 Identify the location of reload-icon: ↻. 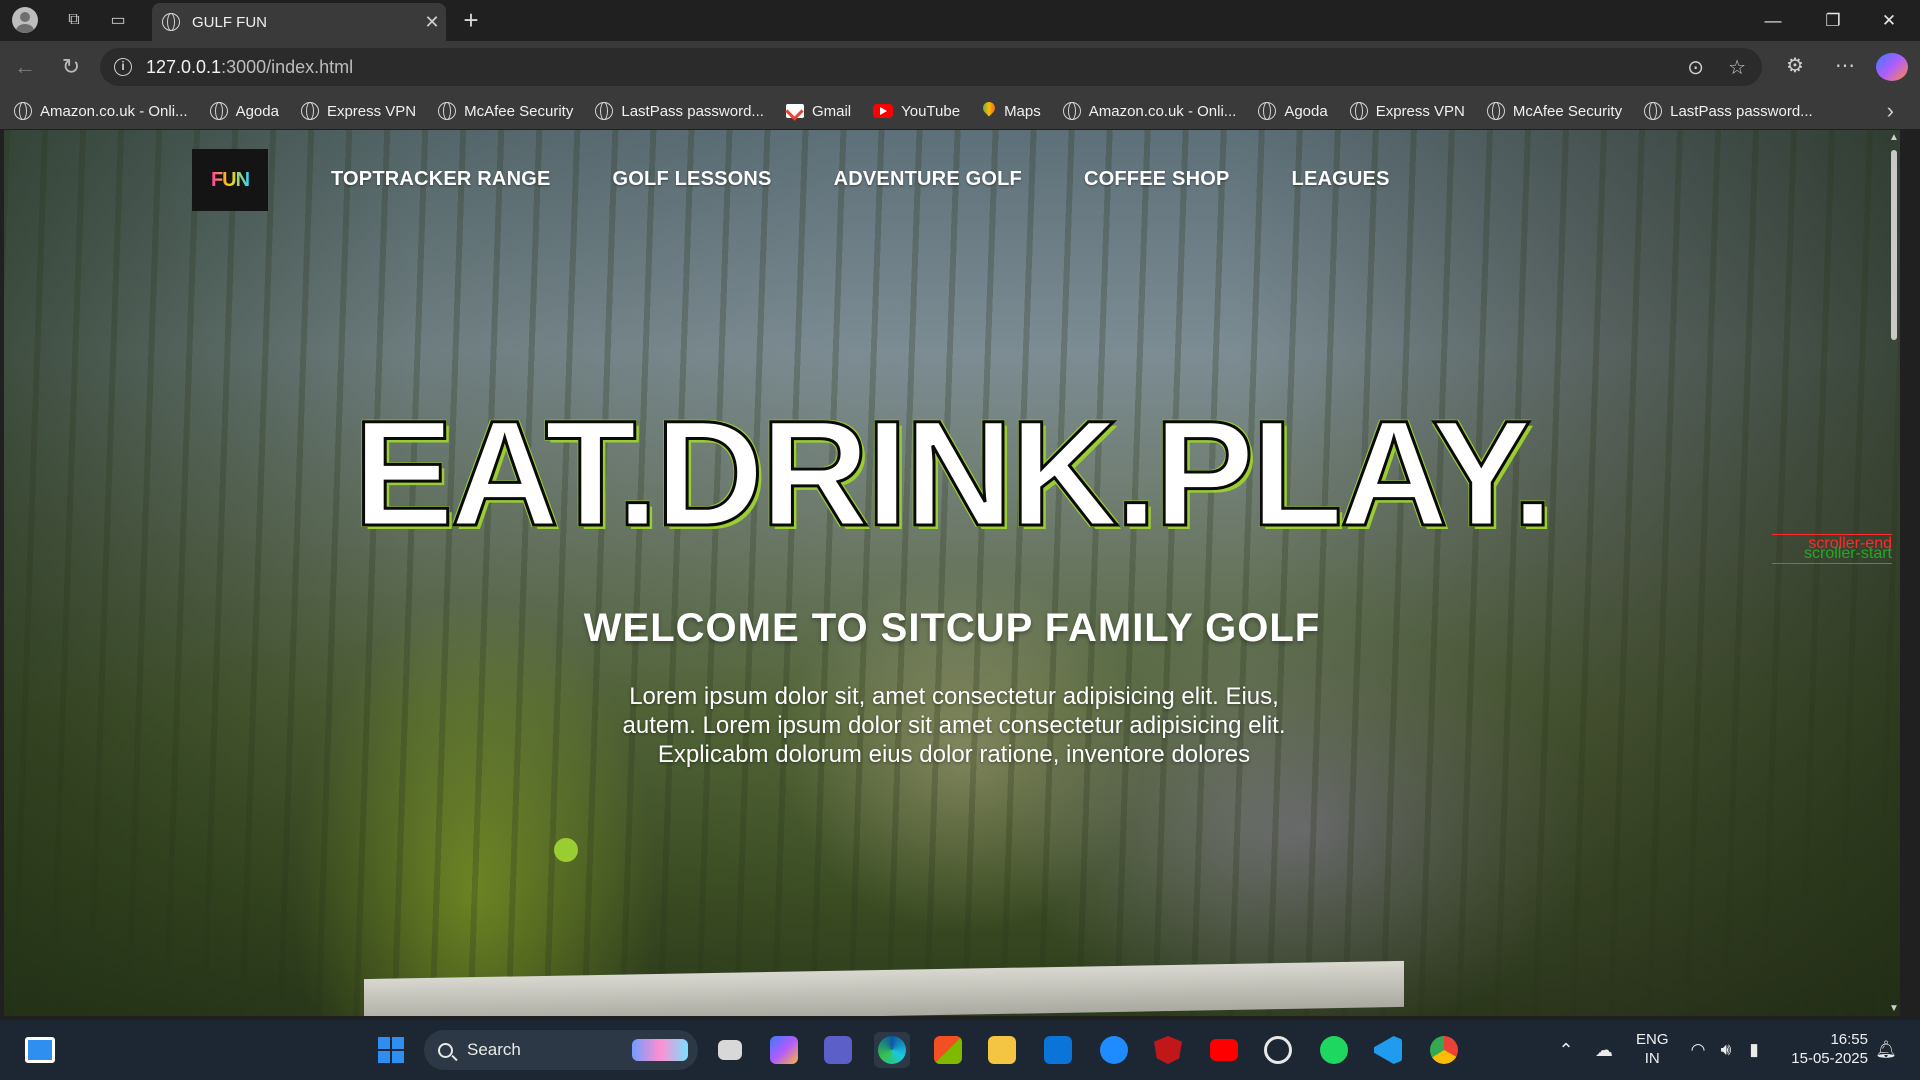
(71, 67).